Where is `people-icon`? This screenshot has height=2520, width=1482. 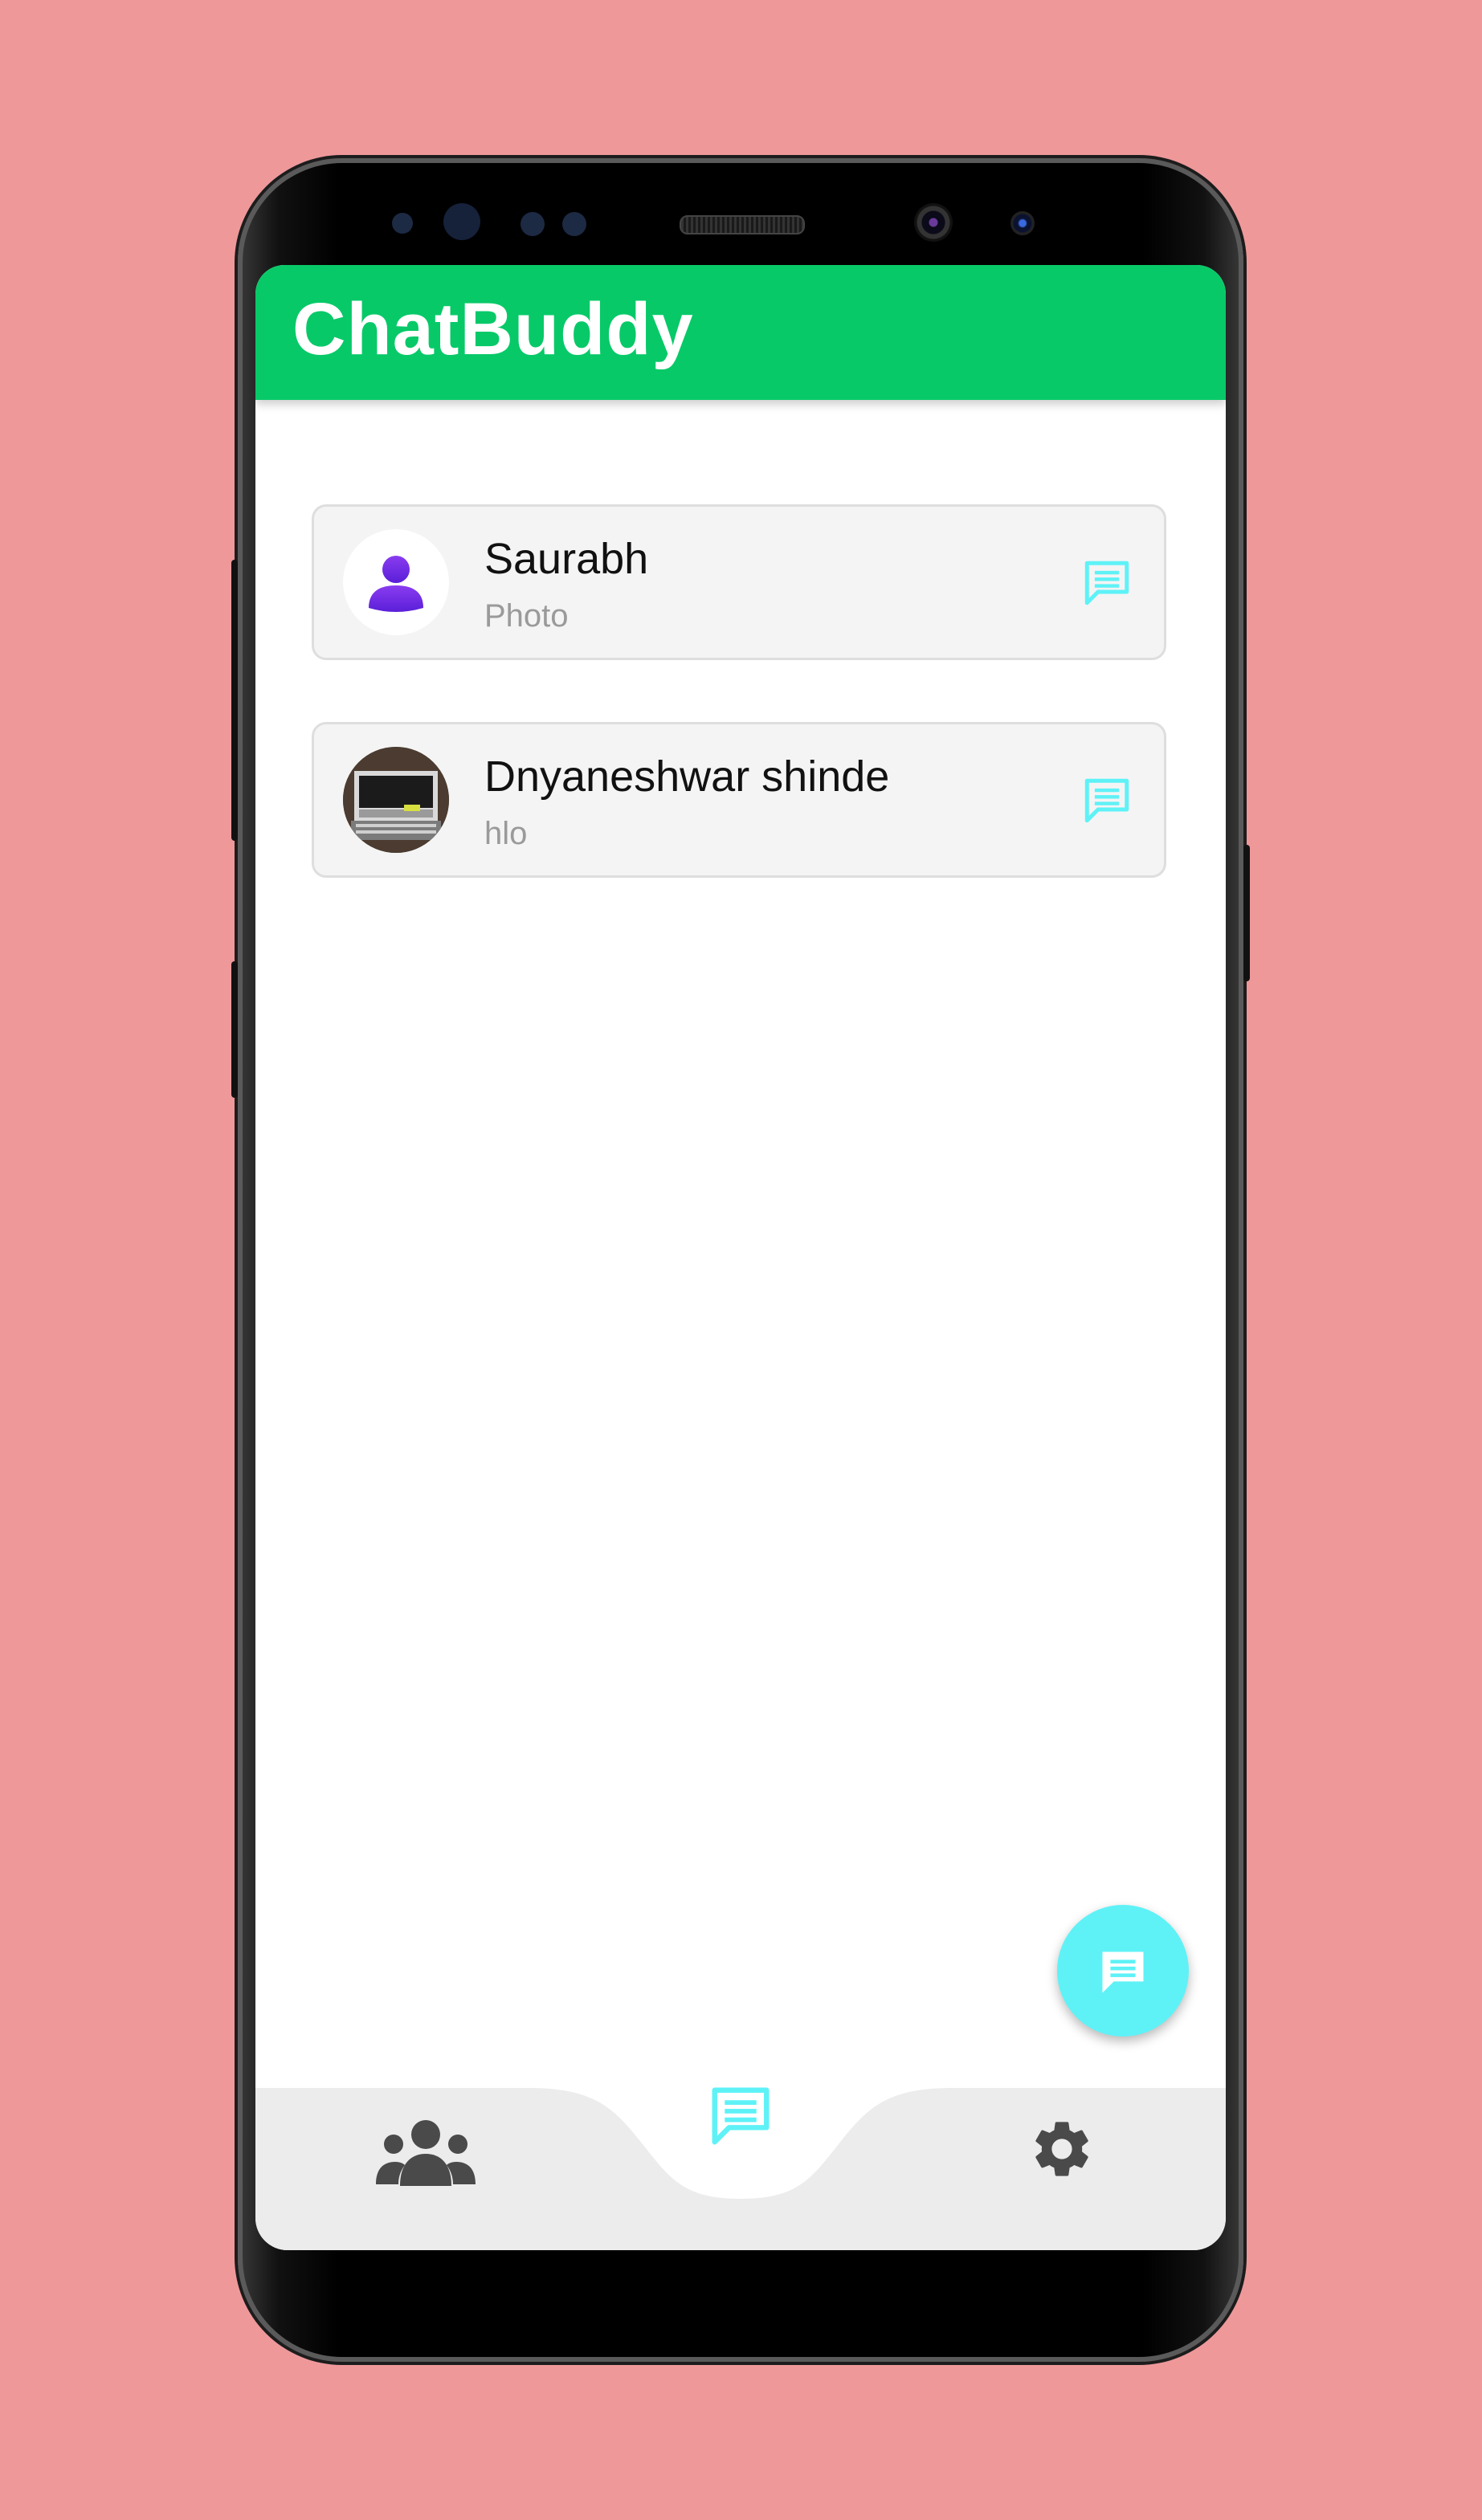
people-icon is located at coordinates (426, 2153).